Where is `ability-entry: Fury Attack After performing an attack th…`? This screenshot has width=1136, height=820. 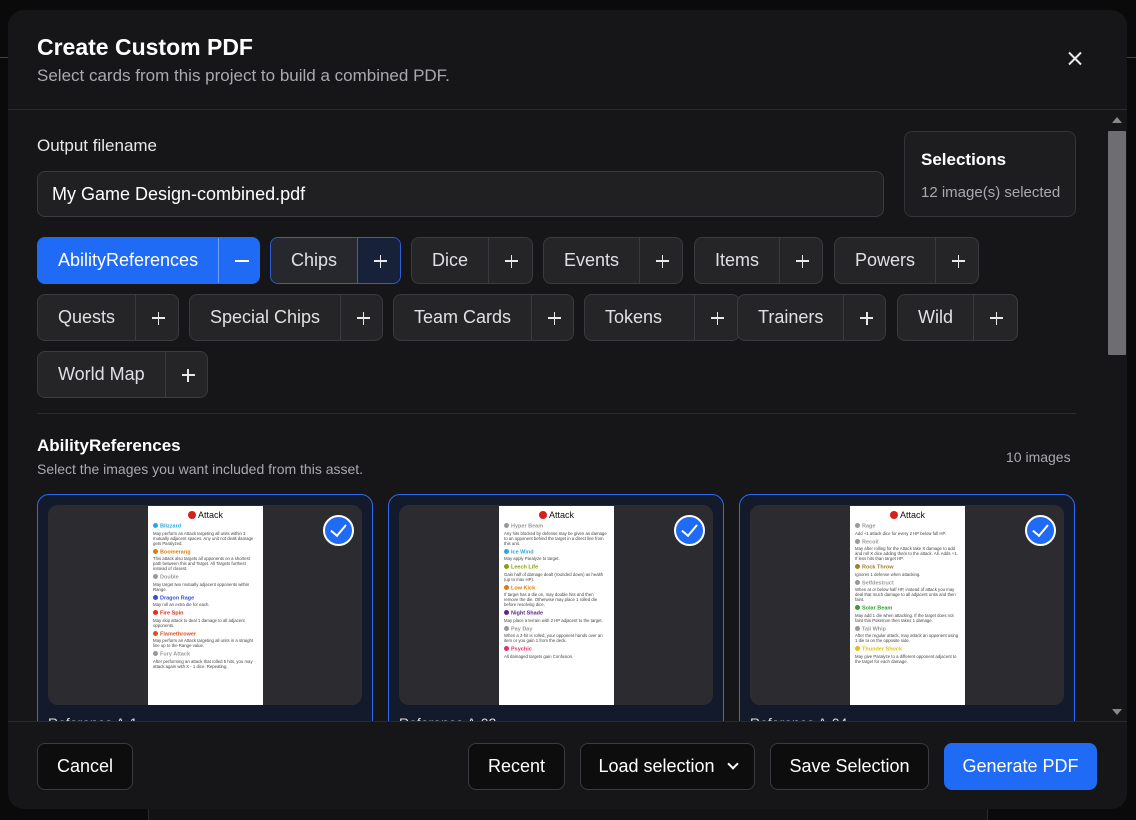
ability-entry: Fury Attack After performing an attack th… is located at coordinates (205, 660).